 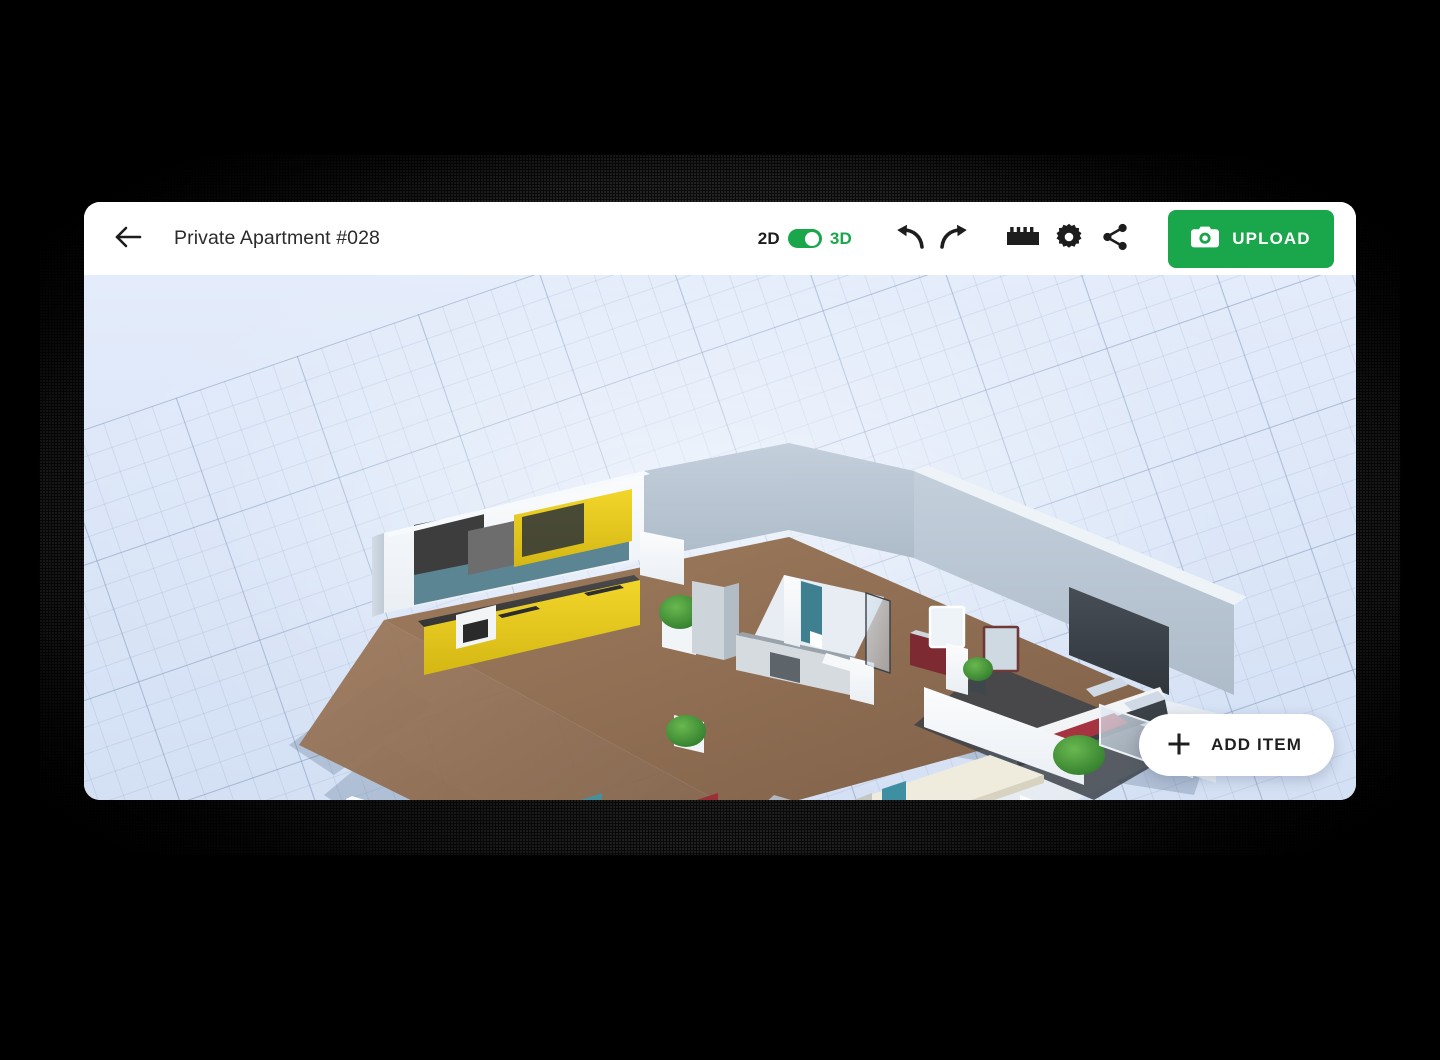 I want to click on wall-left-outer, so click(x=378, y=575).